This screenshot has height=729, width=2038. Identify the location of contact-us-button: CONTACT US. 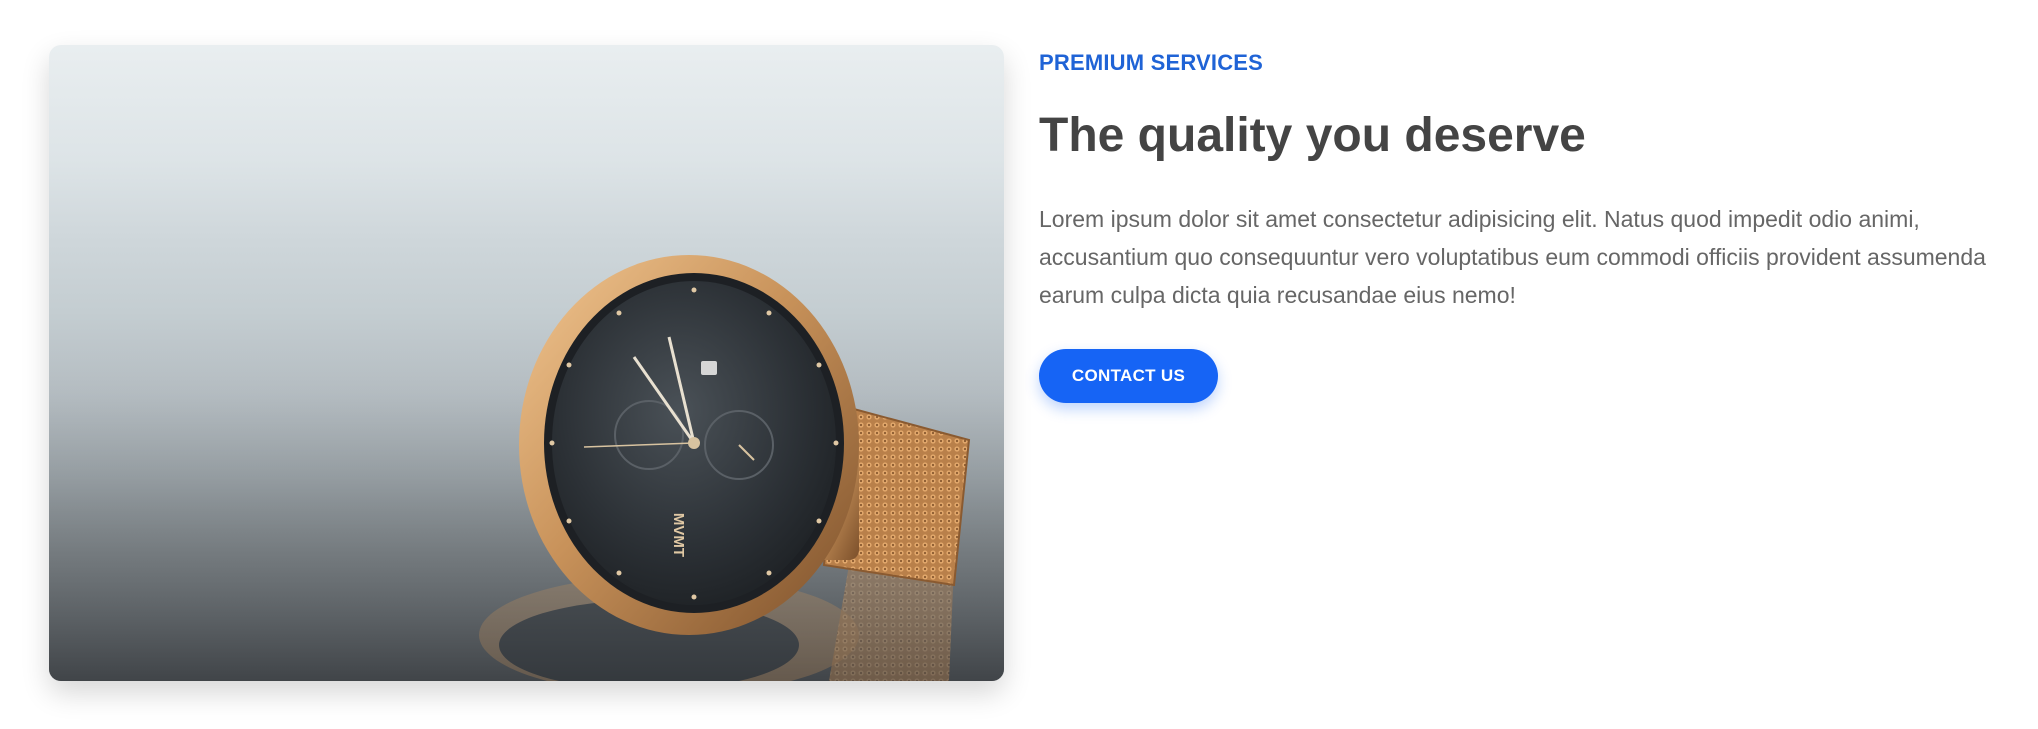
(1128, 375).